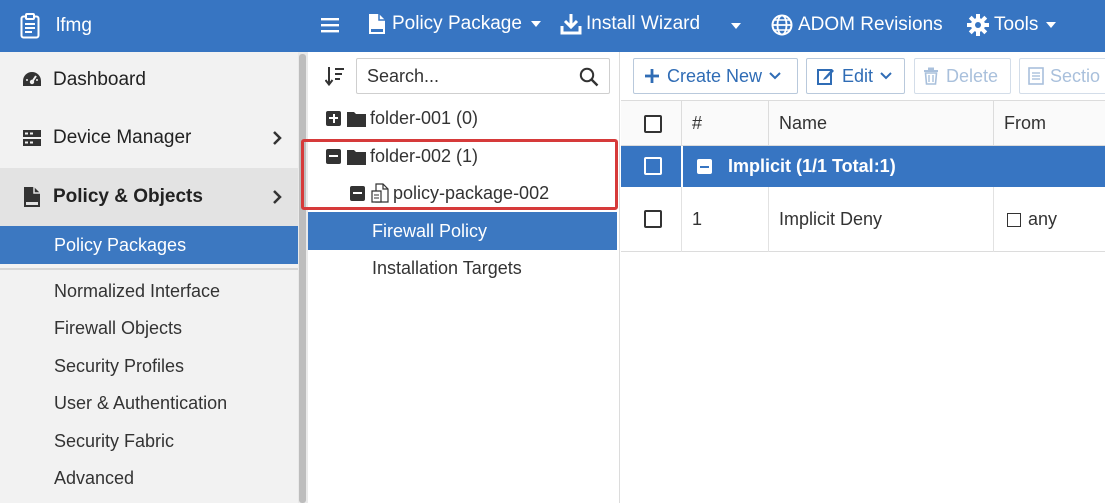  I want to click on sidebar-subitem-security-profiles: Security Profiles, so click(149, 366).